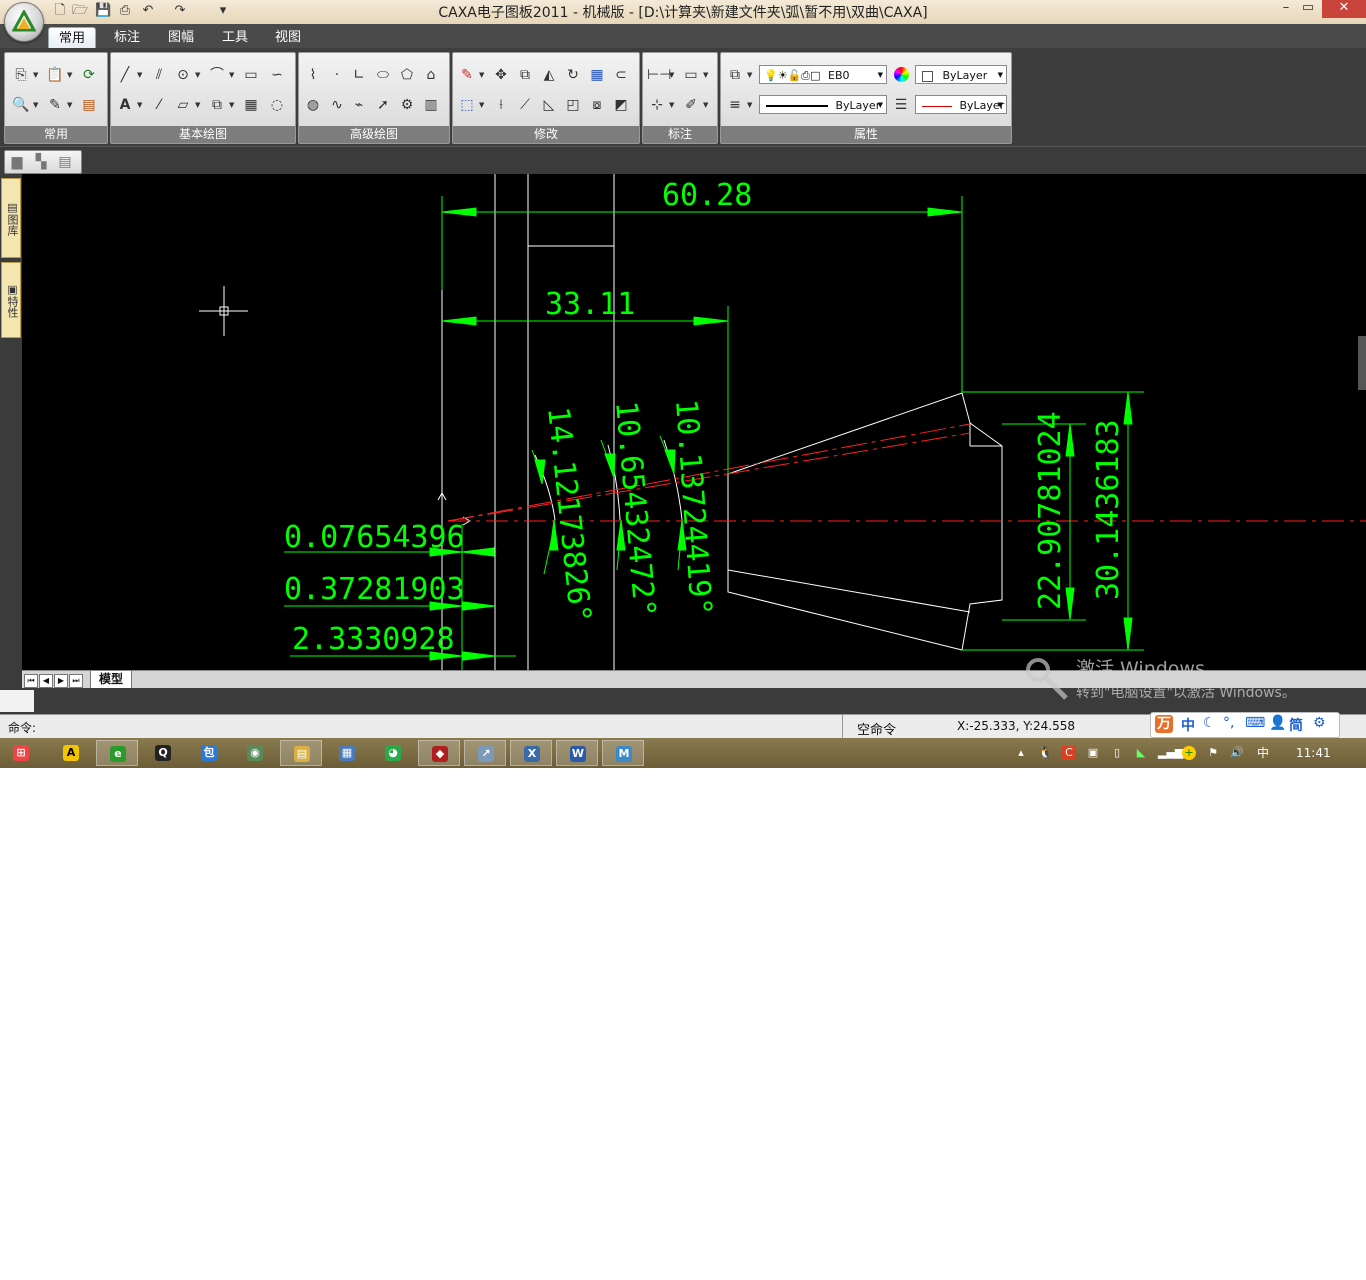  I want to click on chamfer-icon: ◺, so click(549, 105).